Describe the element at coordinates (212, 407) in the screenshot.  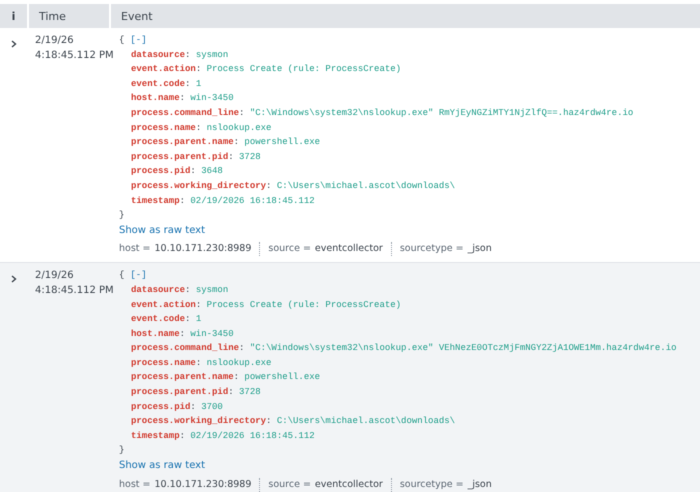
I see `field-value: 3700` at that location.